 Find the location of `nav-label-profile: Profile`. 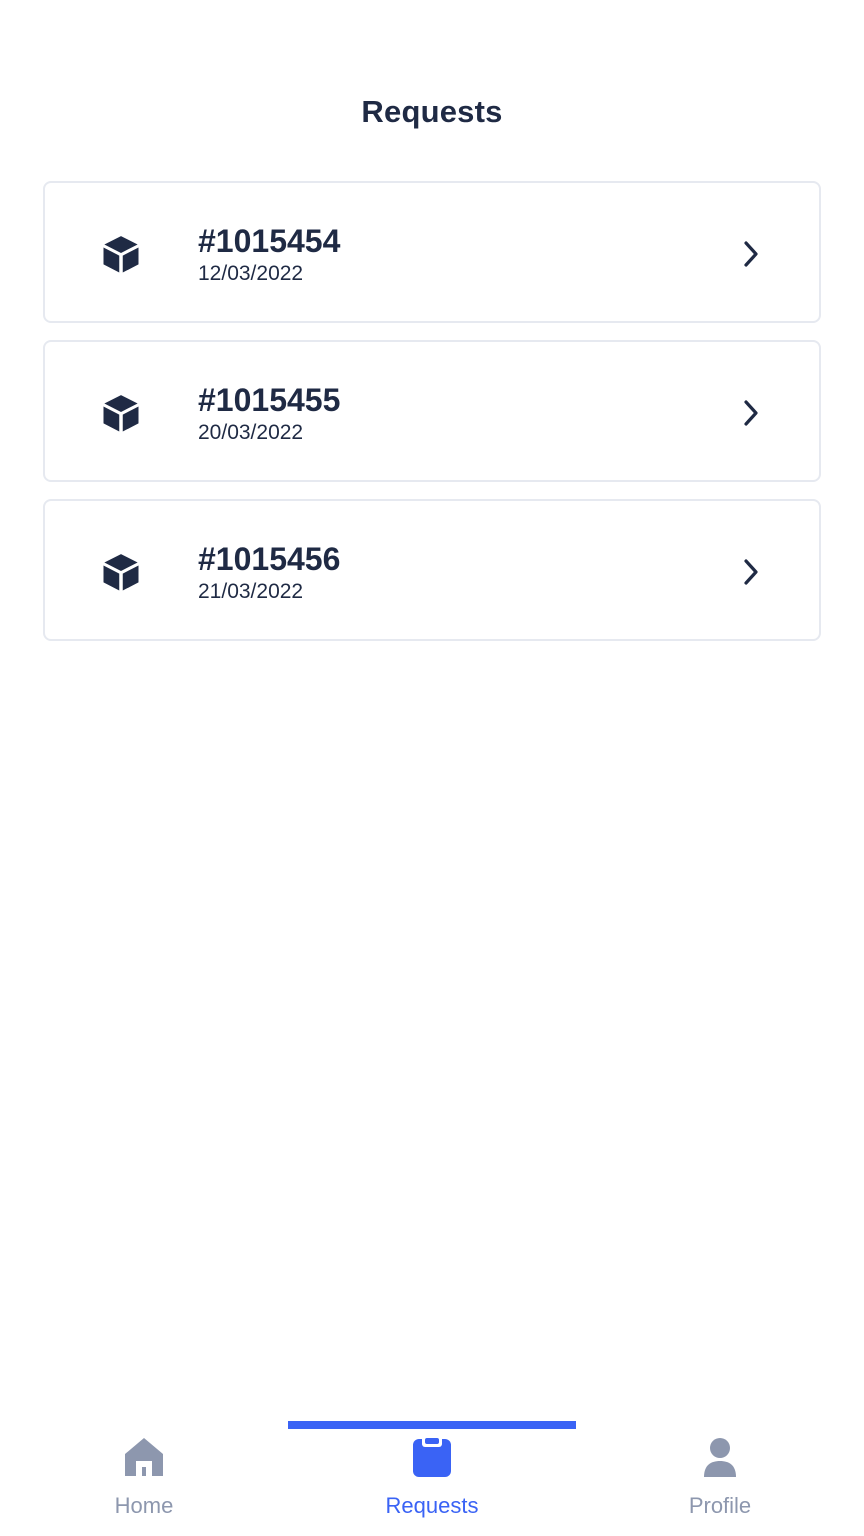

nav-label-profile: Profile is located at coordinates (720, 1505).